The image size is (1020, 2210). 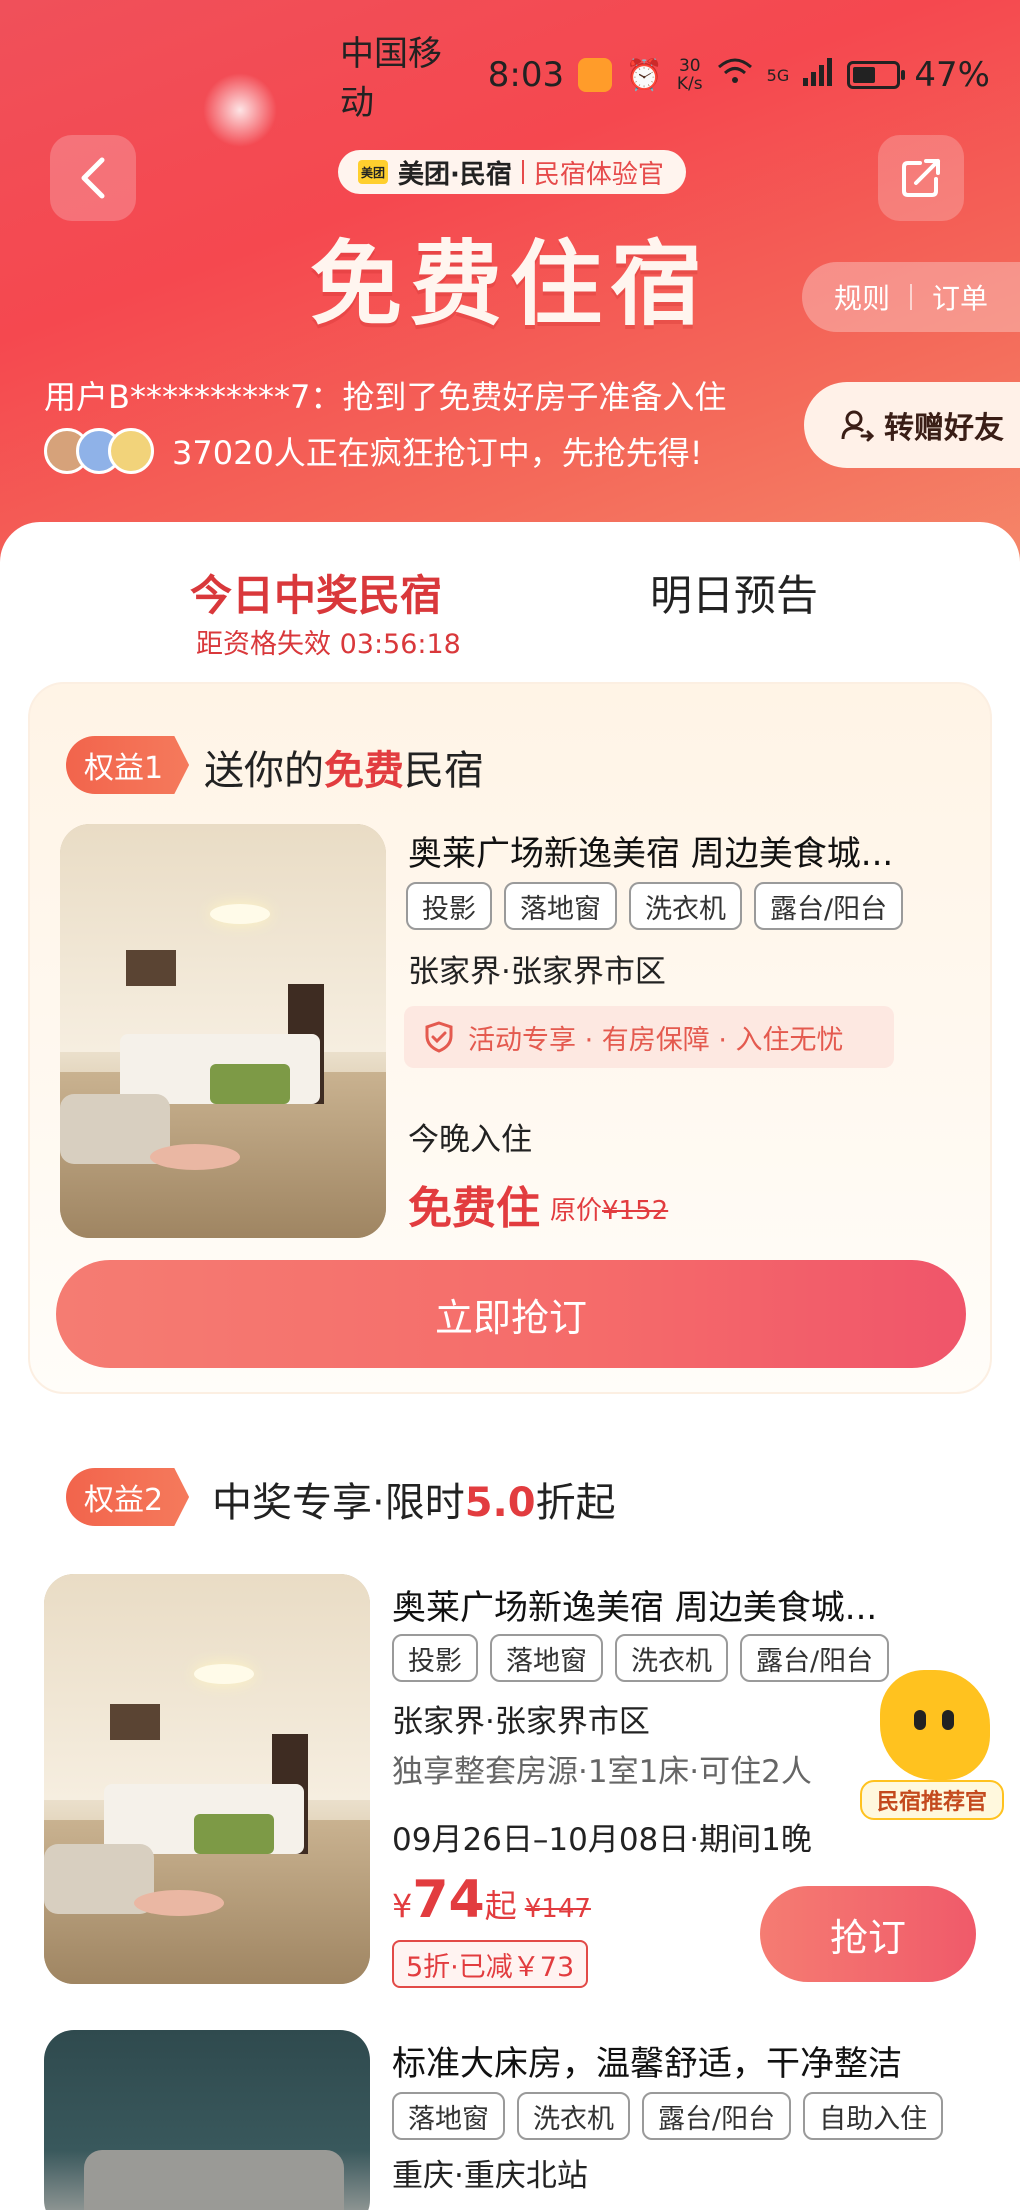 I want to click on network-speed: 30 K/s, so click(x=690, y=75).